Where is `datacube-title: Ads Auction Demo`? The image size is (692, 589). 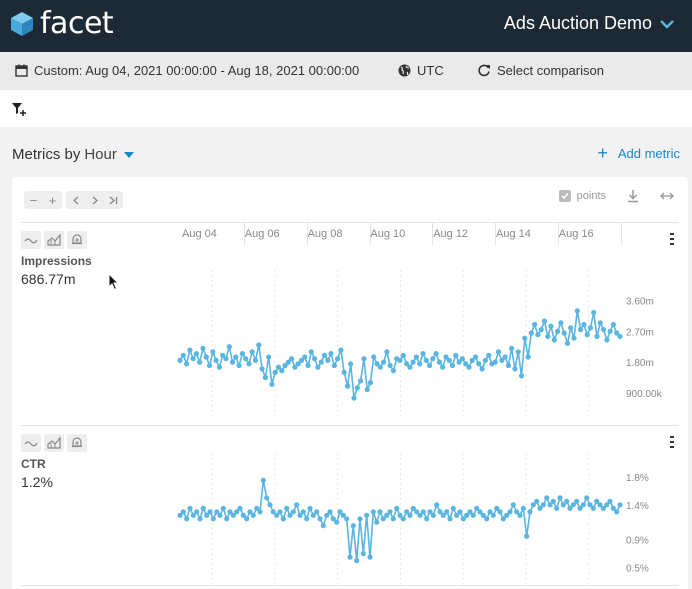
datacube-title: Ads Auction Demo is located at coordinates (577, 23).